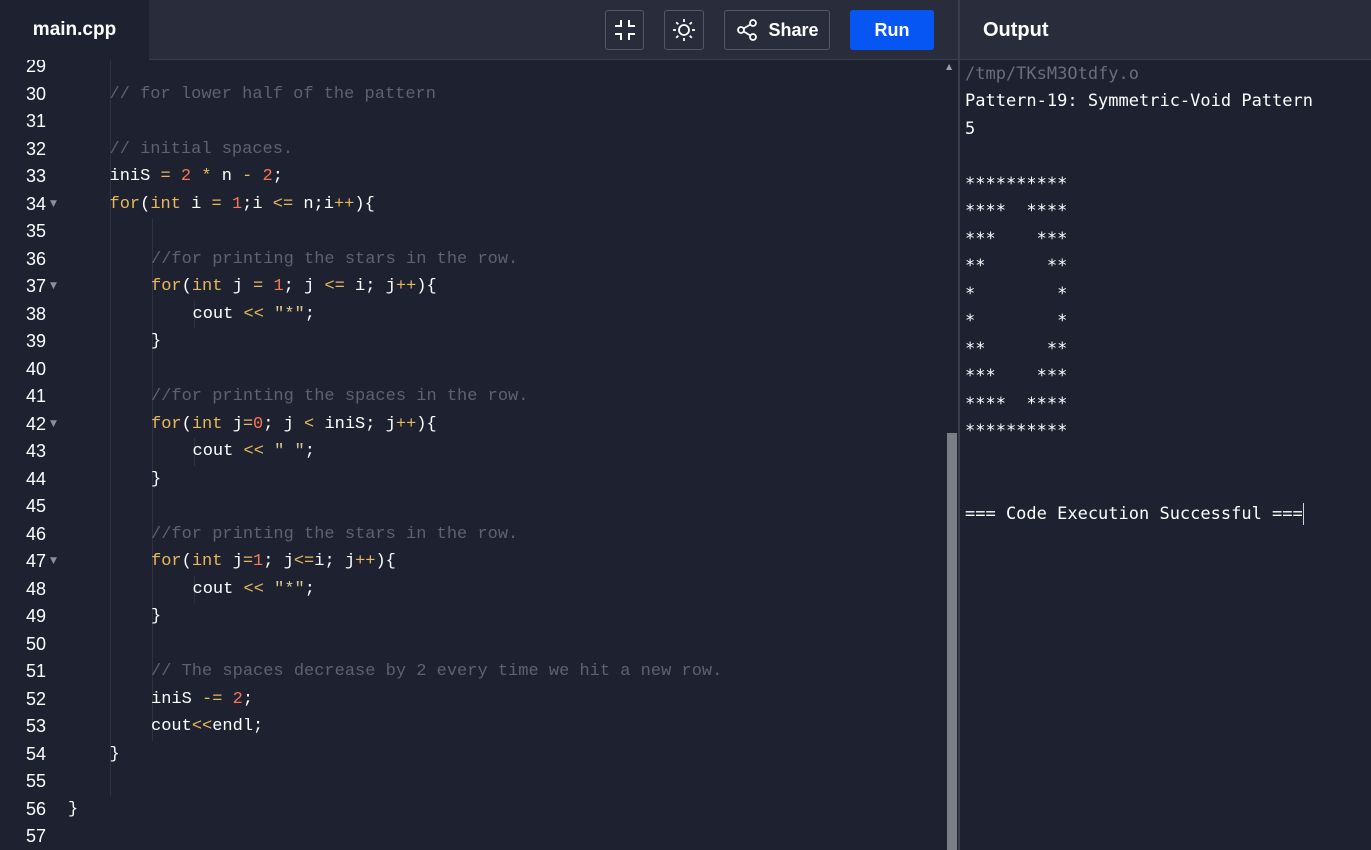 Image resolution: width=1371 pixels, height=850 pixels. What do you see at coordinates (35, 506) in the screenshot?
I see `line-number: 45` at bounding box center [35, 506].